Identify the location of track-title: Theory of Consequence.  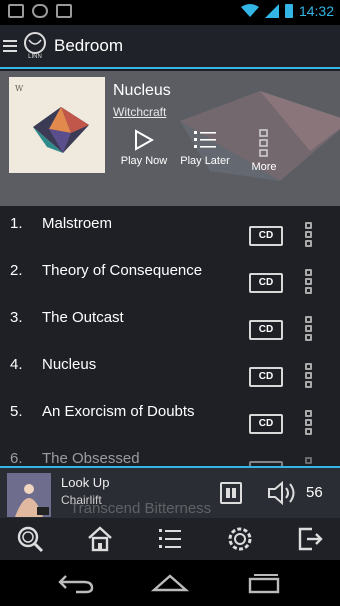
(122, 270).